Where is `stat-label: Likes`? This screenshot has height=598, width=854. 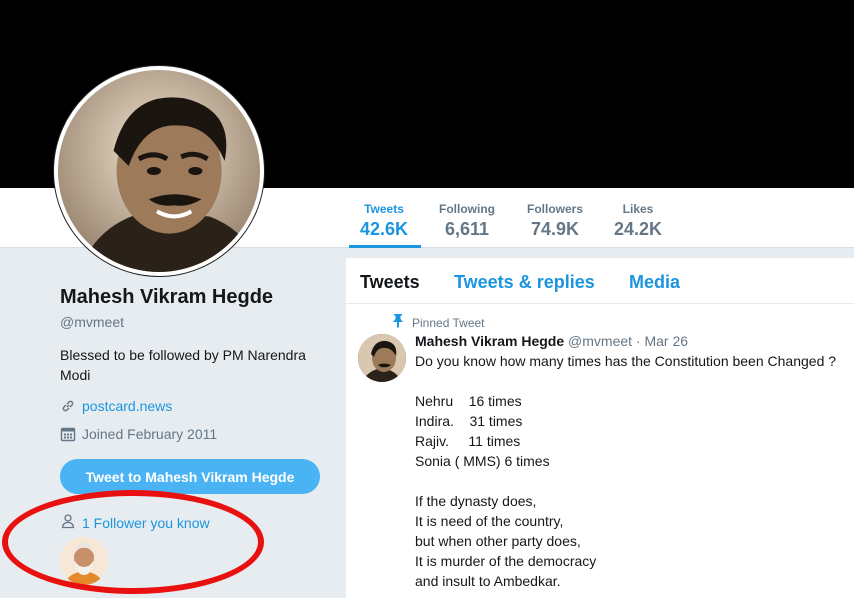 stat-label: Likes is located at coordinates (638, 209).